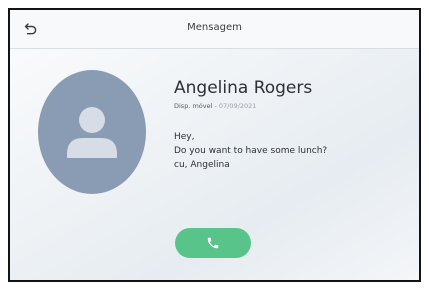 Image resolution: width=429 pixels, height=290 pixels. Describe the element at coordinates (215, 106) in the screenshot. I see `message-meta: Disp. móvel - 07/09/2021` at that location.